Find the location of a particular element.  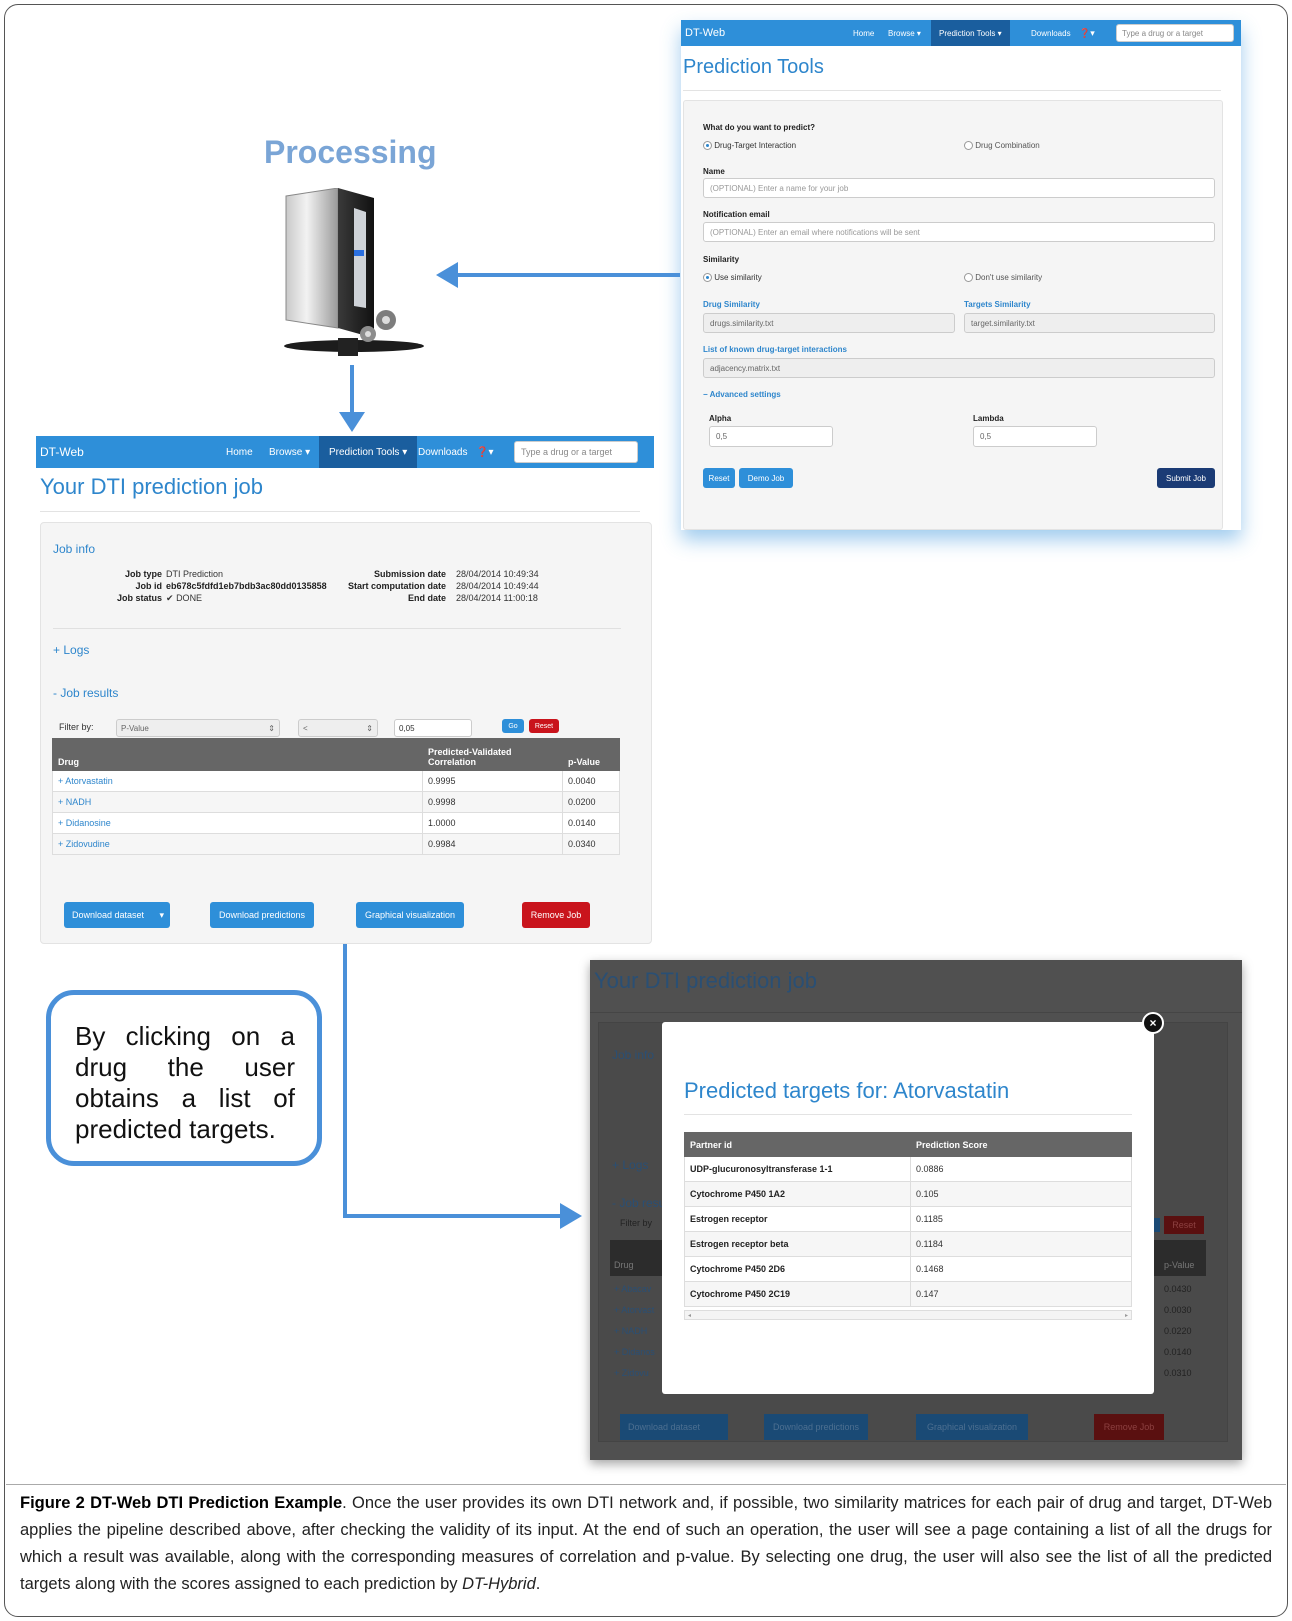

close-icon: × is located at coordinates (1153, 1023).